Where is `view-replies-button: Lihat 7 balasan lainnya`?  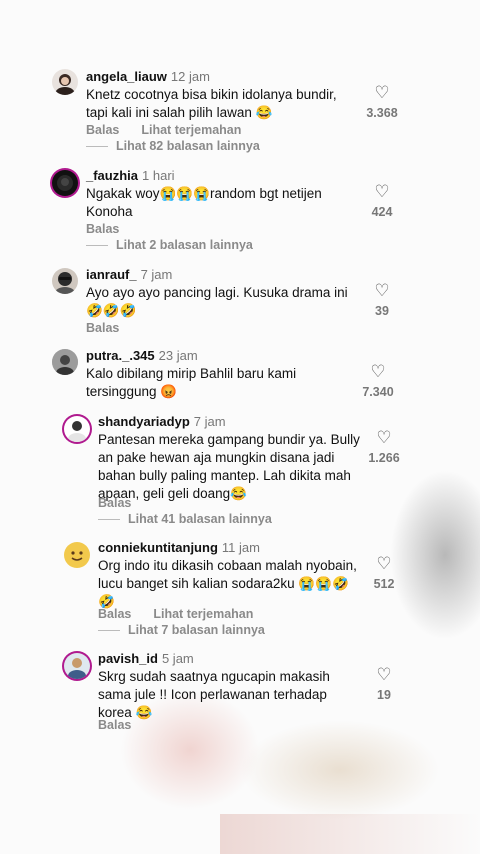
view-replies-button: Lihat 7 balasan lainnya is located at coordinates (181, 630).